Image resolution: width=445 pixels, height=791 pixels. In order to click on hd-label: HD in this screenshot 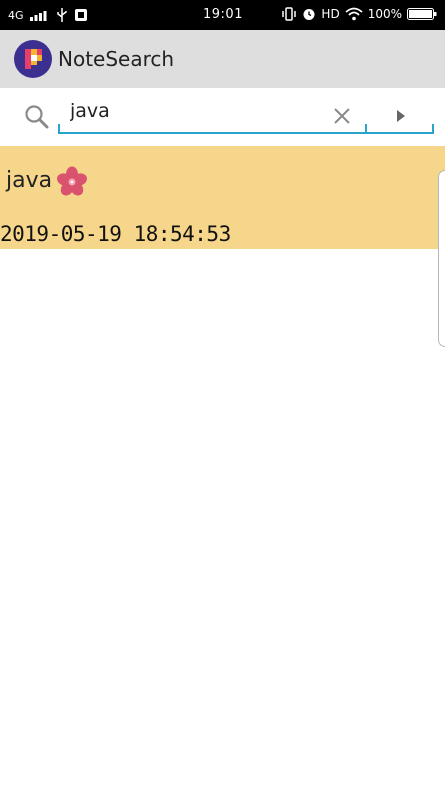, I will do `click(330, 14)`.